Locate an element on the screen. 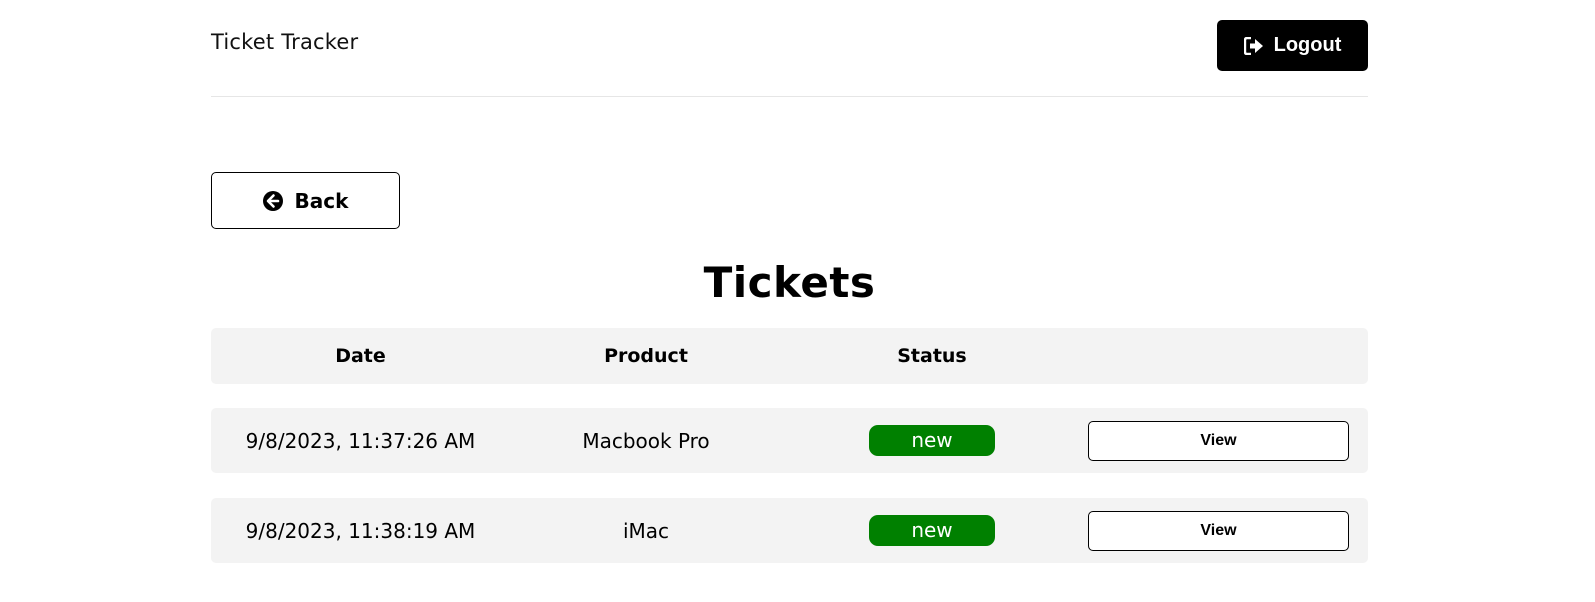 This screenshot has height=602, width=1595. logout-label: Logout is located at coordinates (1307, 45).